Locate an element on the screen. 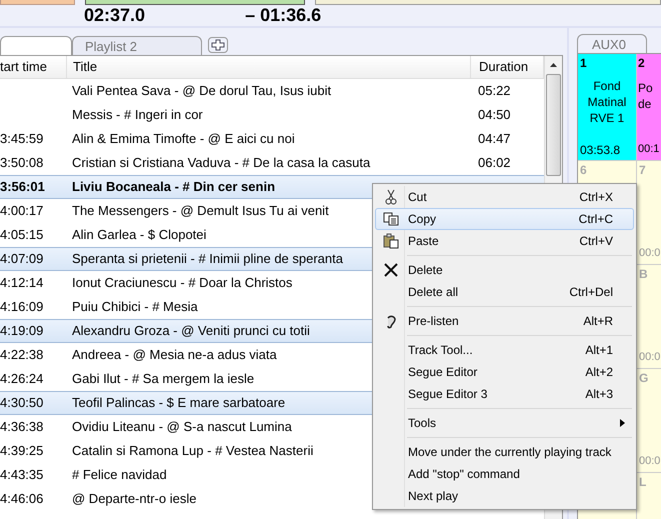 Image resolution: width=661 pixels, height=519 pixels. plus-icon is located at coordinates (218, 45).